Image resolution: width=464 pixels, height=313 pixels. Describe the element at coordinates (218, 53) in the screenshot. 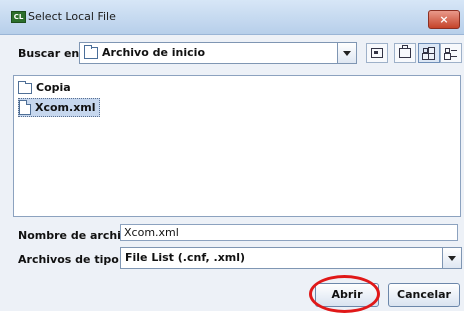

I see `lookin-dropdown: Archivo de inicio` at that location.